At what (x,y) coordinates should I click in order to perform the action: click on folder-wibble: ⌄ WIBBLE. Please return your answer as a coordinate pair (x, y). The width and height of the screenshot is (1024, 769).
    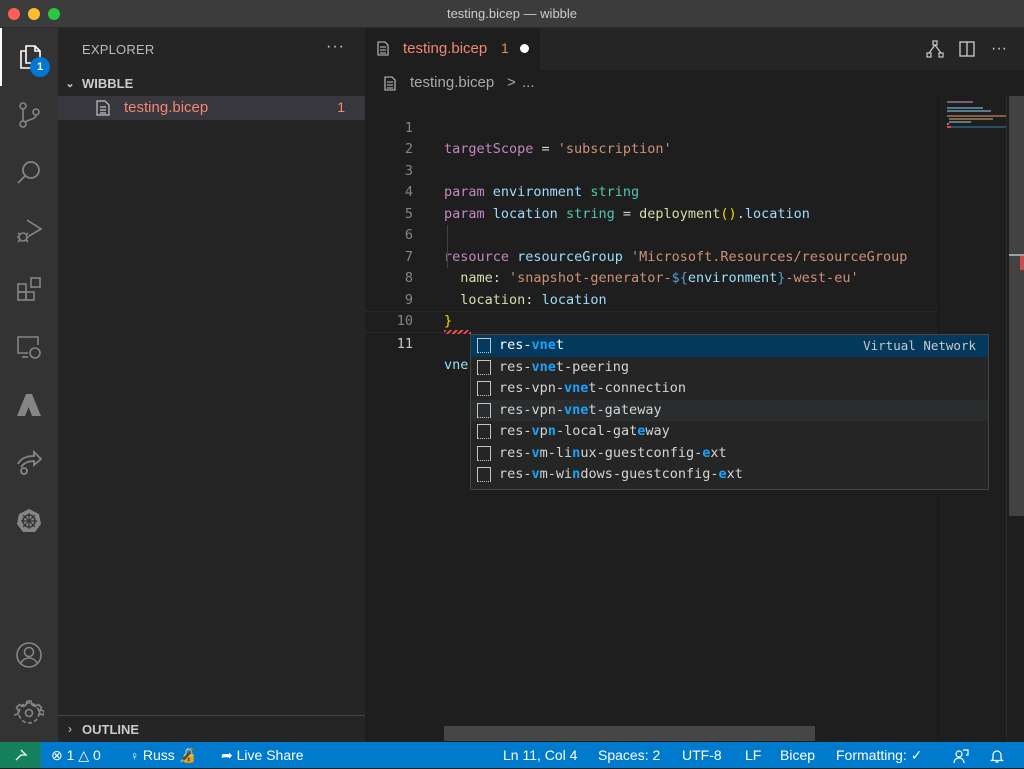
    Looking at the image, I should click on (211, 83).